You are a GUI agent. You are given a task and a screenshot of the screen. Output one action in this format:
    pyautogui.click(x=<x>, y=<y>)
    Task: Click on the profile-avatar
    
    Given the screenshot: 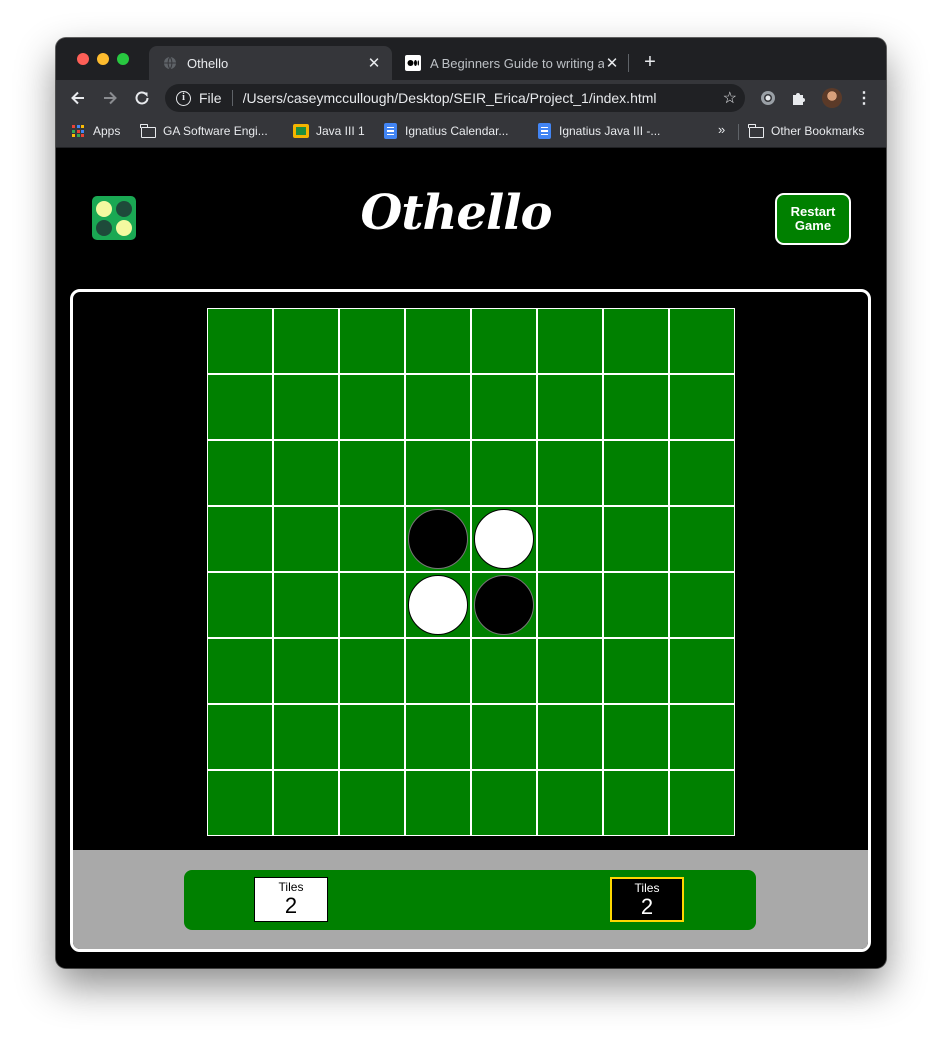 What is the action you would take?
    pyautogui.click(x=832, y=98)
    